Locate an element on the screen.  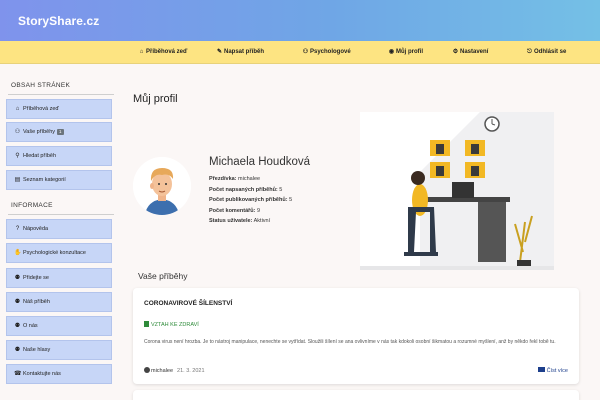
written-label: Počet napsaných příběhů: is located at coordinates (243, 190).